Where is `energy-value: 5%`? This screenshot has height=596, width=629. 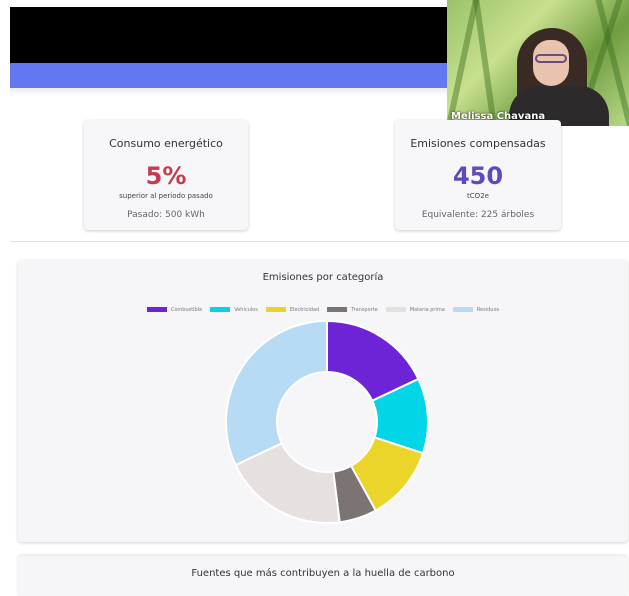 energy-value: 5% is located at coordinates (166, 176).